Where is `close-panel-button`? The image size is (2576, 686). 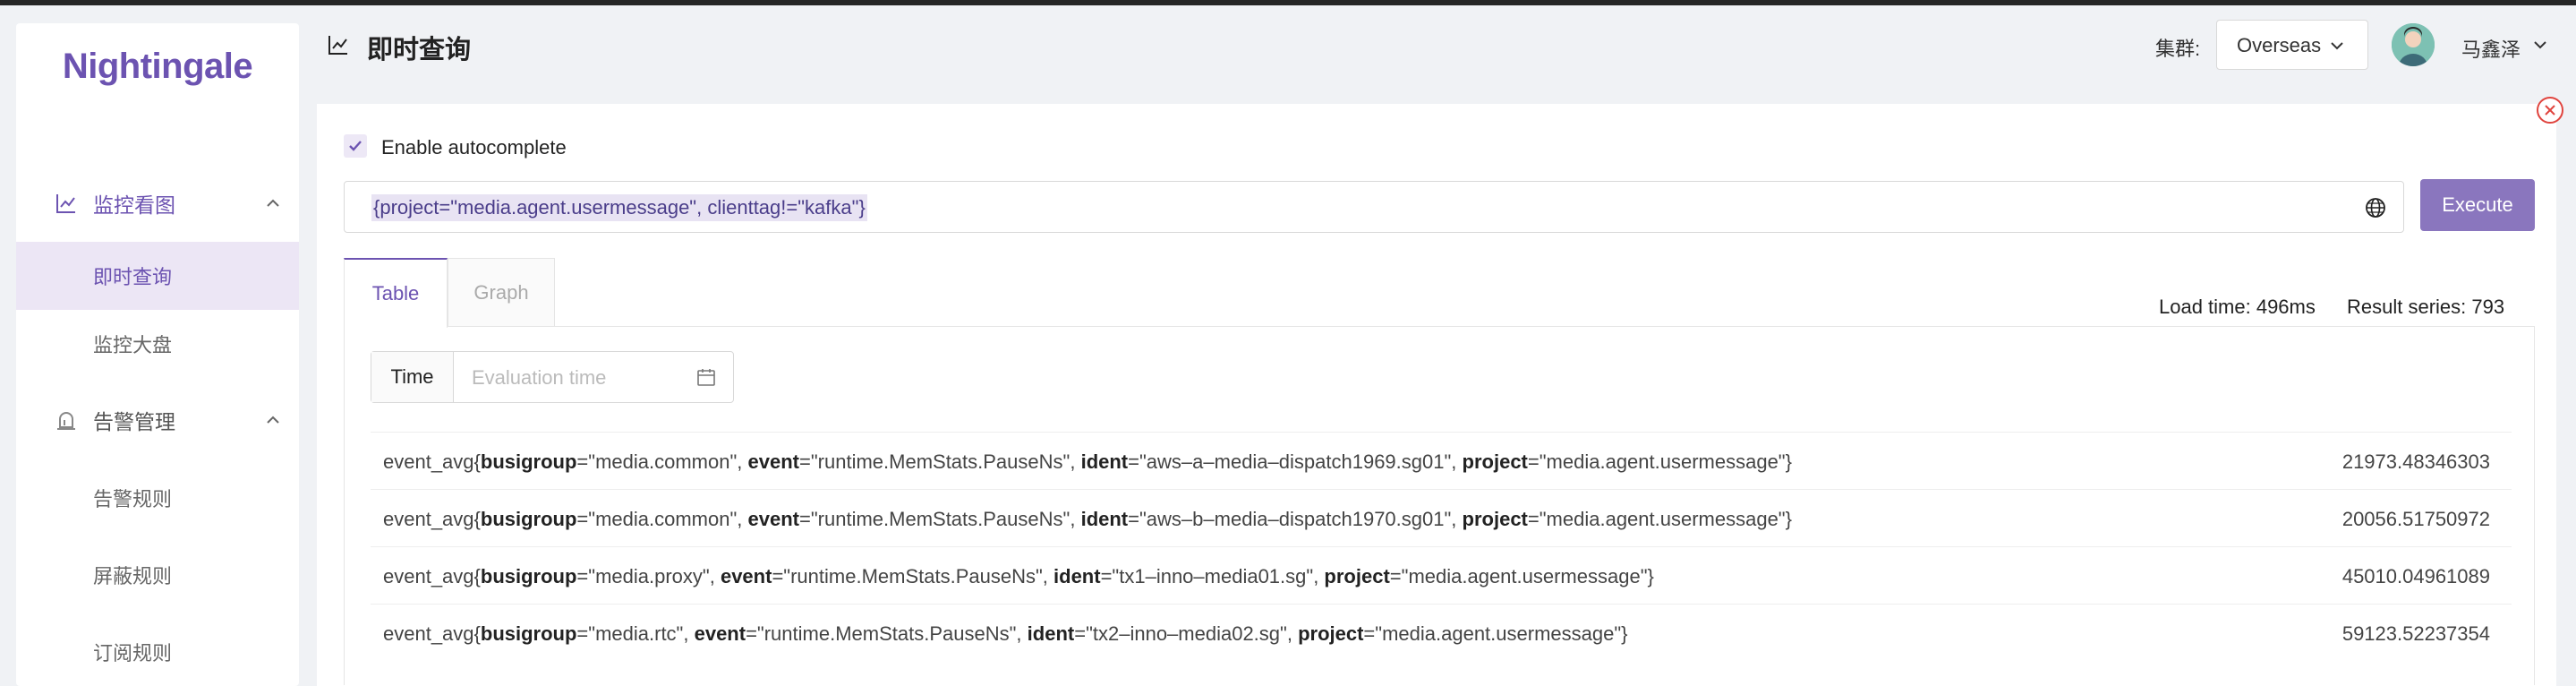 close-panel-button is located at coordinates (2550, 110).